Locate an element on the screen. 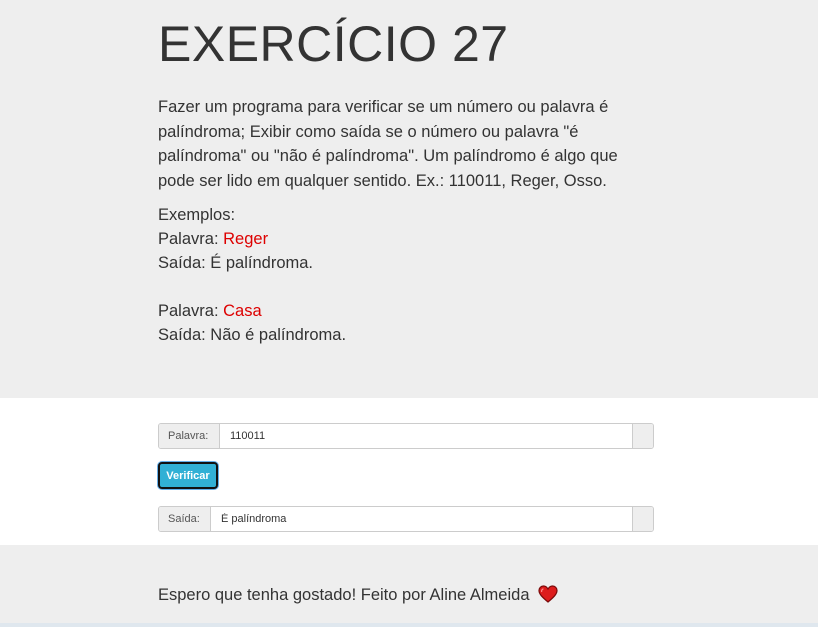 This screenshot has height=627, width=818. example-word: Casa is located at coordinates (242, 311).